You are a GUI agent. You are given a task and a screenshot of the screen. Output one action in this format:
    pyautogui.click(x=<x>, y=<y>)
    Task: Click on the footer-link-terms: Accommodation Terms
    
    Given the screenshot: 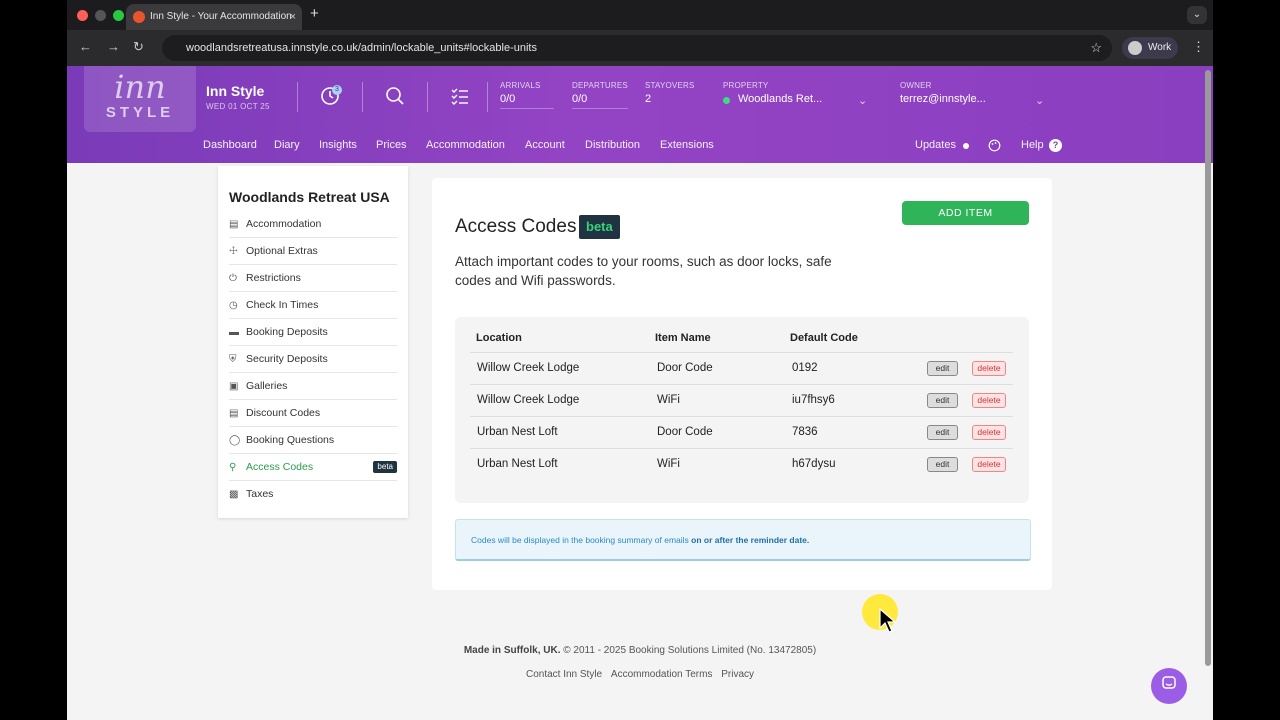 What is the action you would take?
    pyautogui.click(x=662, y=674)
    